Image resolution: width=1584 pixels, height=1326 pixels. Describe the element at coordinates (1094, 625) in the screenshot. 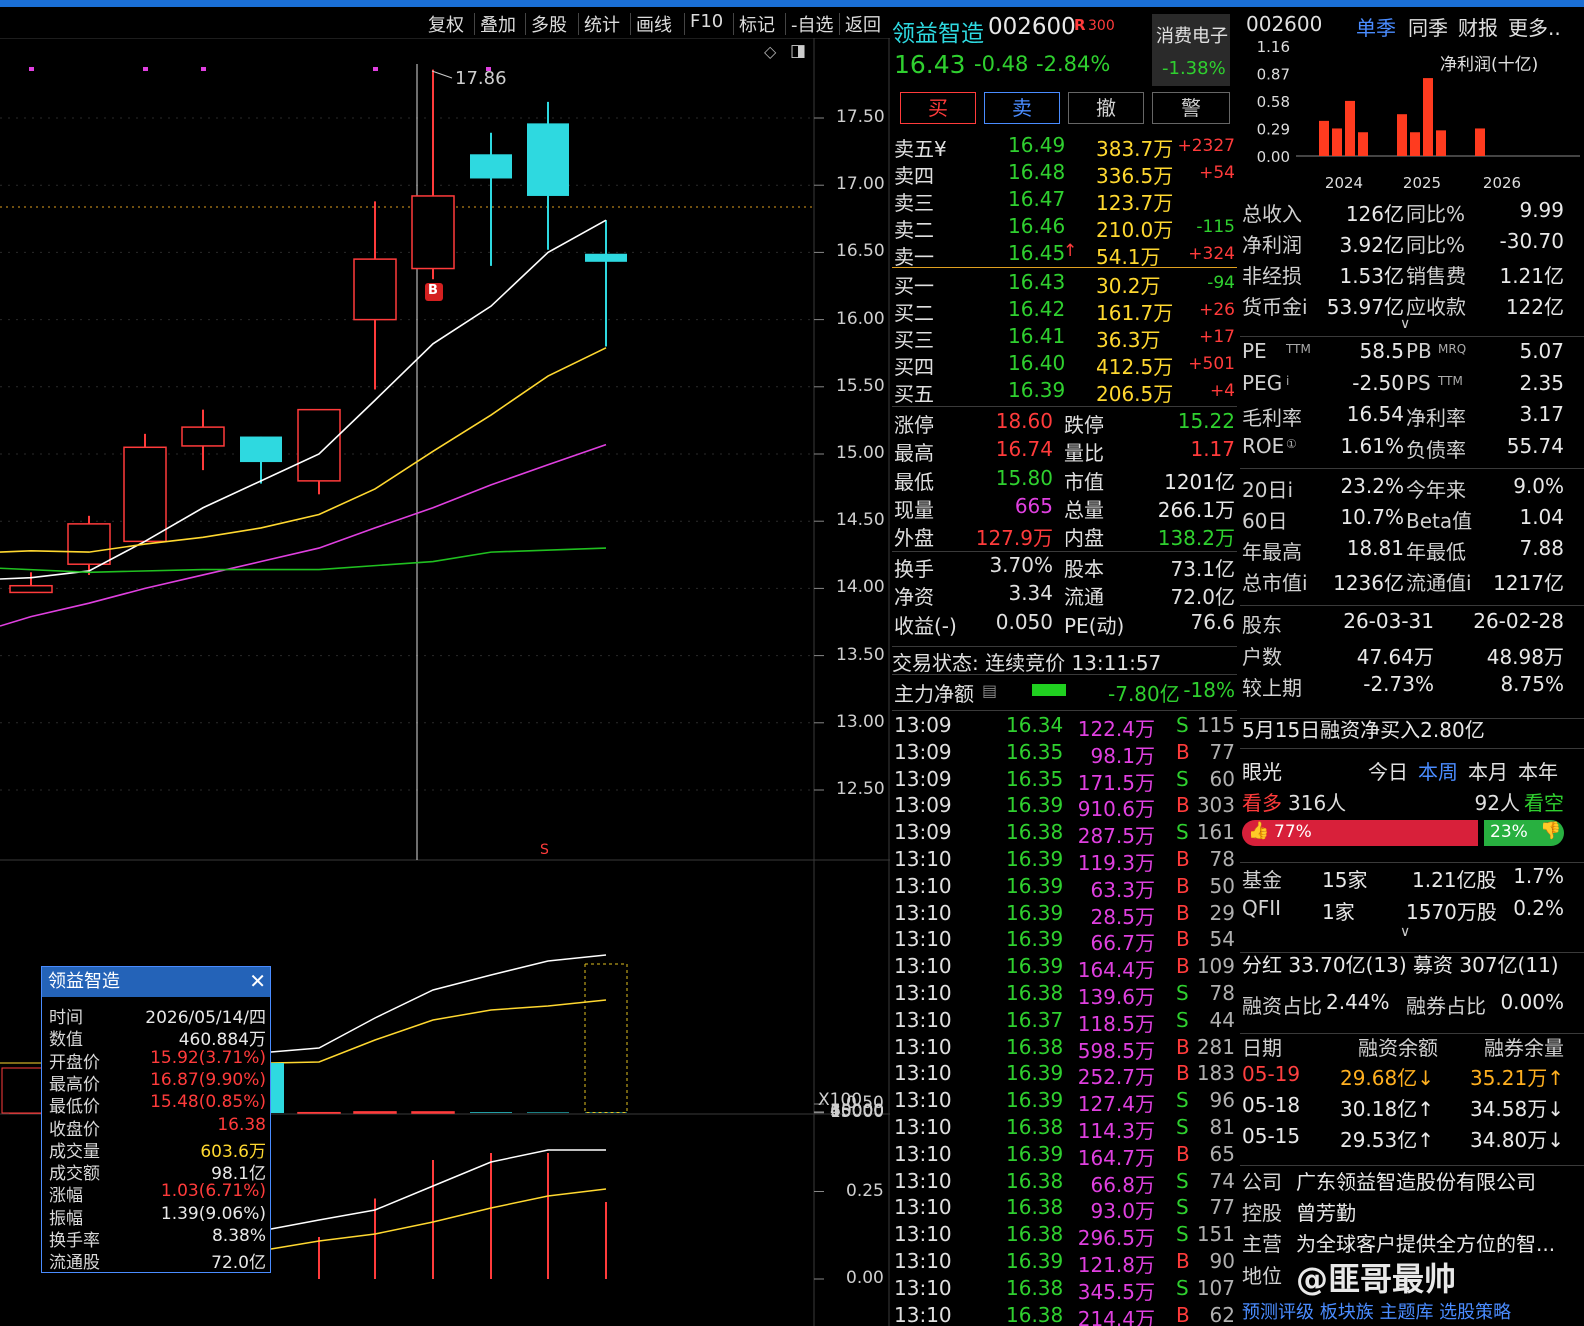

I see `stat-label: PE(动)` at that location.